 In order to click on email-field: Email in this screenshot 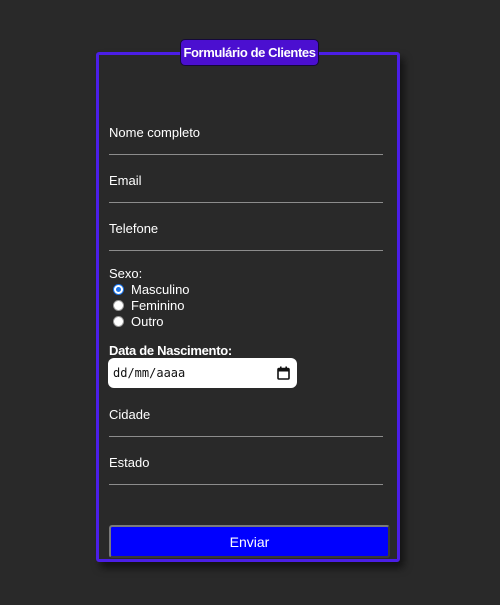, I will do `click(246, 188)`.